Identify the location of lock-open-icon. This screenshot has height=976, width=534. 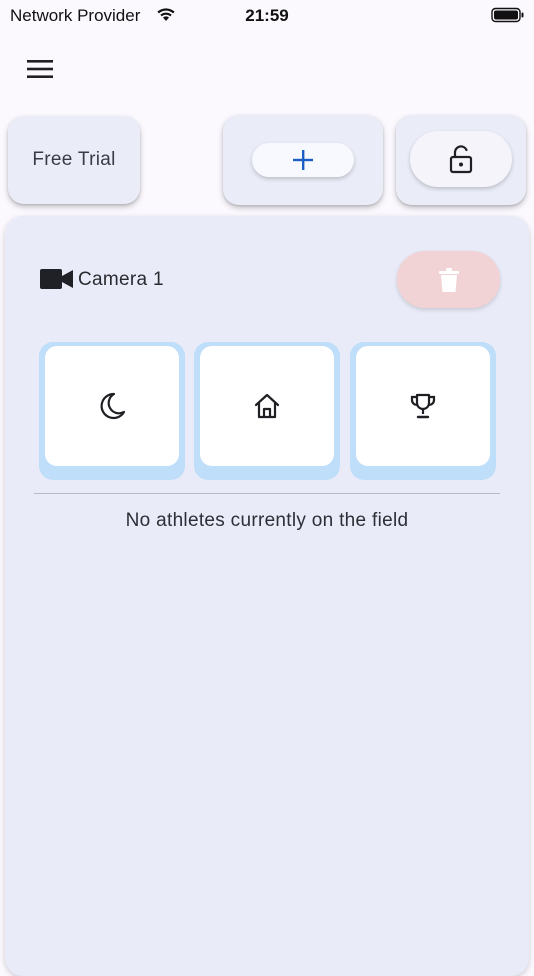
(461, 159).